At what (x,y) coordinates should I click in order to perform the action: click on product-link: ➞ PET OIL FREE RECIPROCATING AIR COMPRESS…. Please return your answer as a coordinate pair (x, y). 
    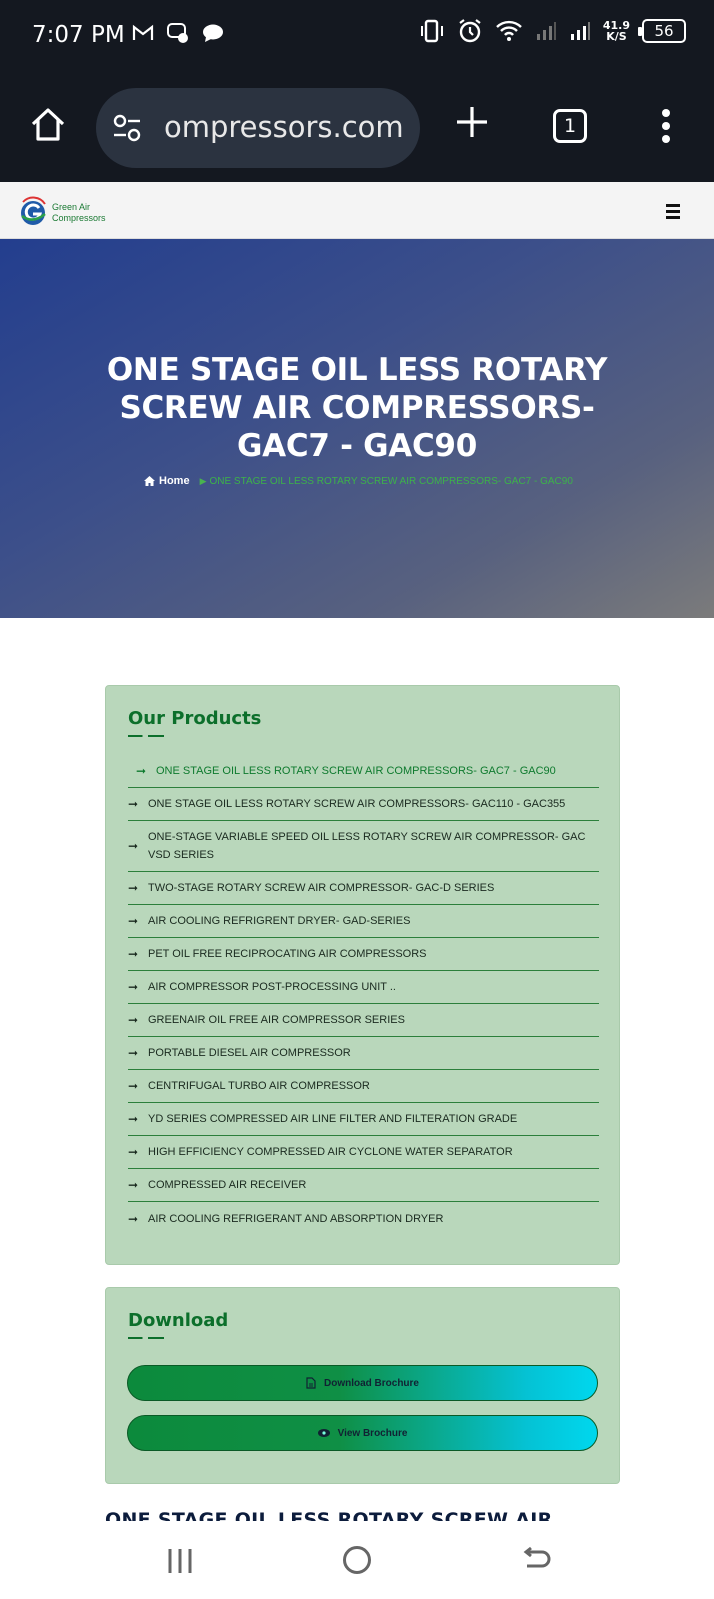
    Looking at the image, I should click on (363, 954).